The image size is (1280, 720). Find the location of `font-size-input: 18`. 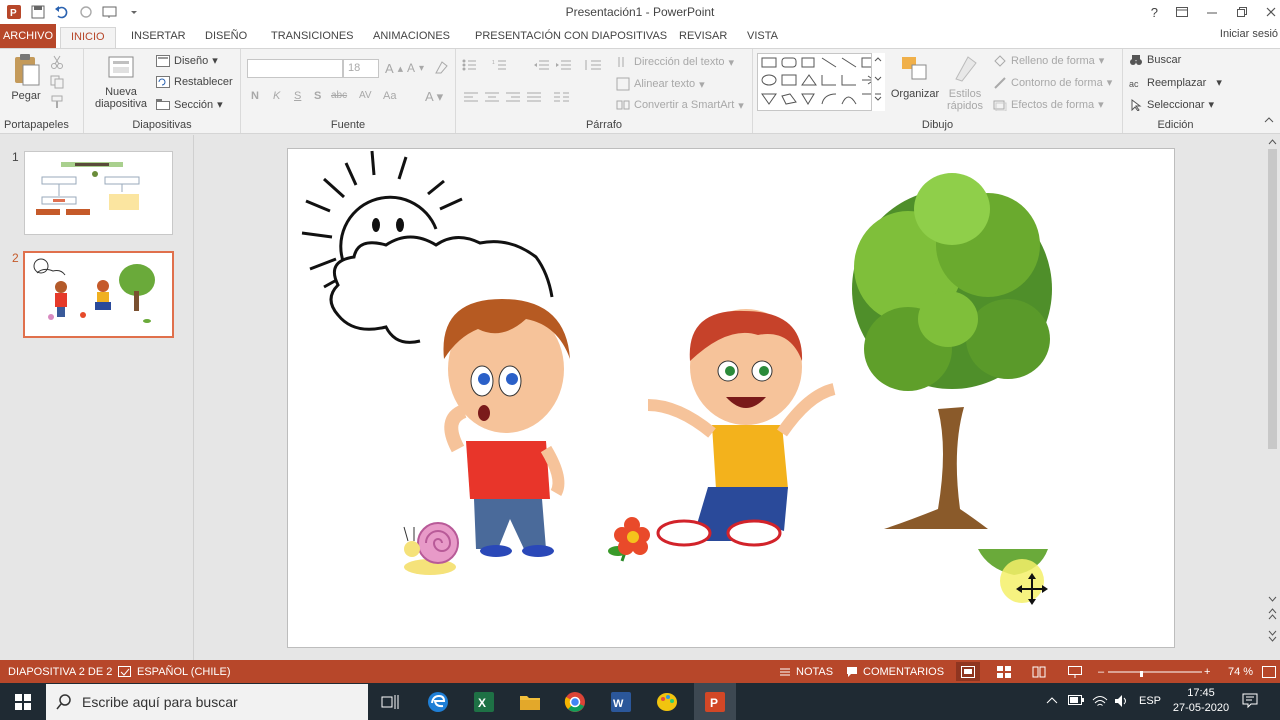

font-size-input: 18 is located at coordinates (361, 68).